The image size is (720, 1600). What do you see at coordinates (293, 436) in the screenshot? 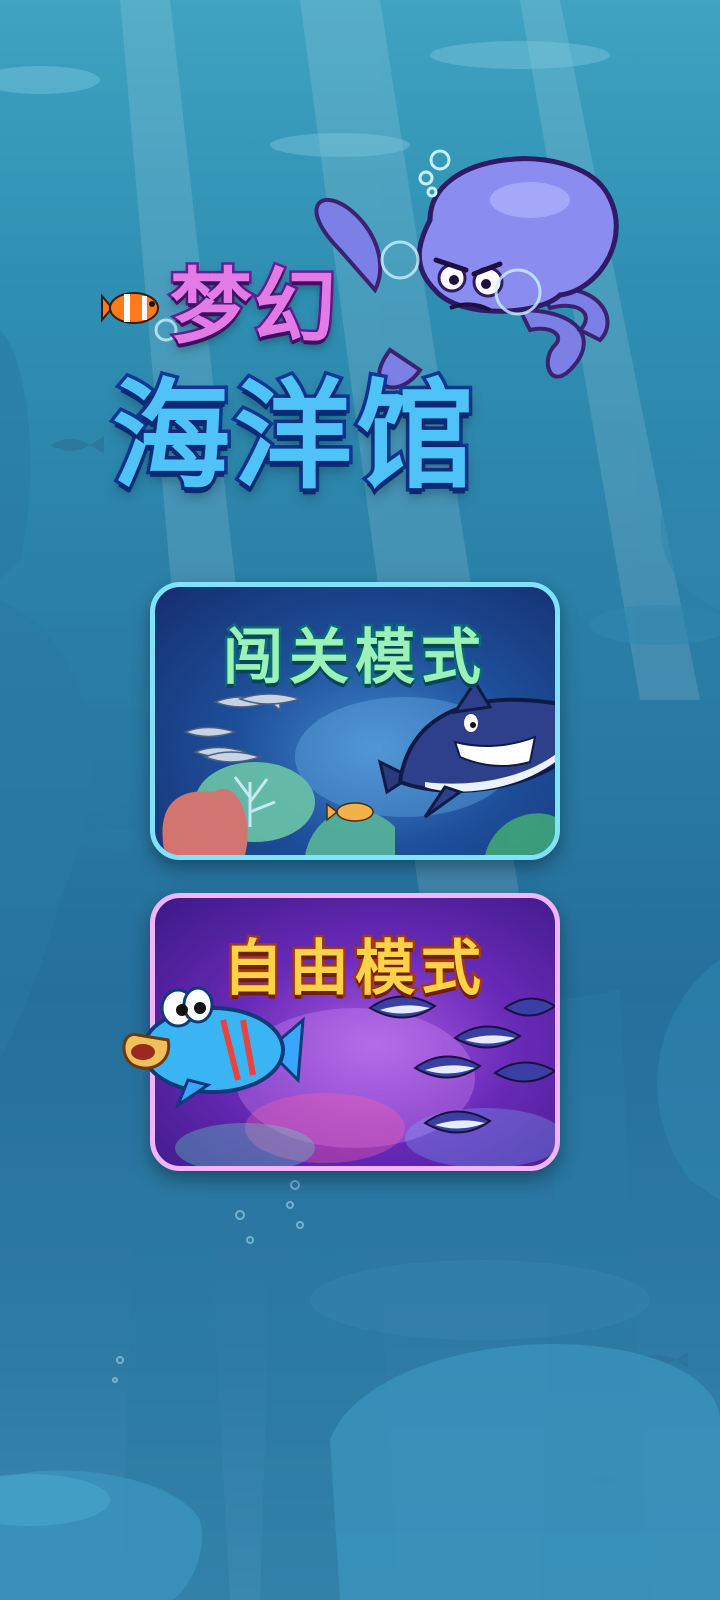
I see `title-line-2: 海洋馆` at bounding box center [293, 436].